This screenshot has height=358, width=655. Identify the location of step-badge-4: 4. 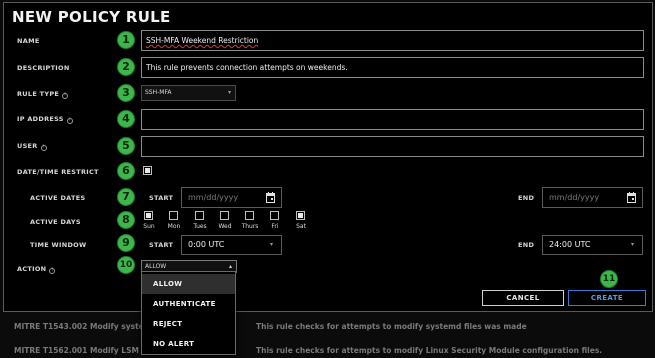
(126, 119).